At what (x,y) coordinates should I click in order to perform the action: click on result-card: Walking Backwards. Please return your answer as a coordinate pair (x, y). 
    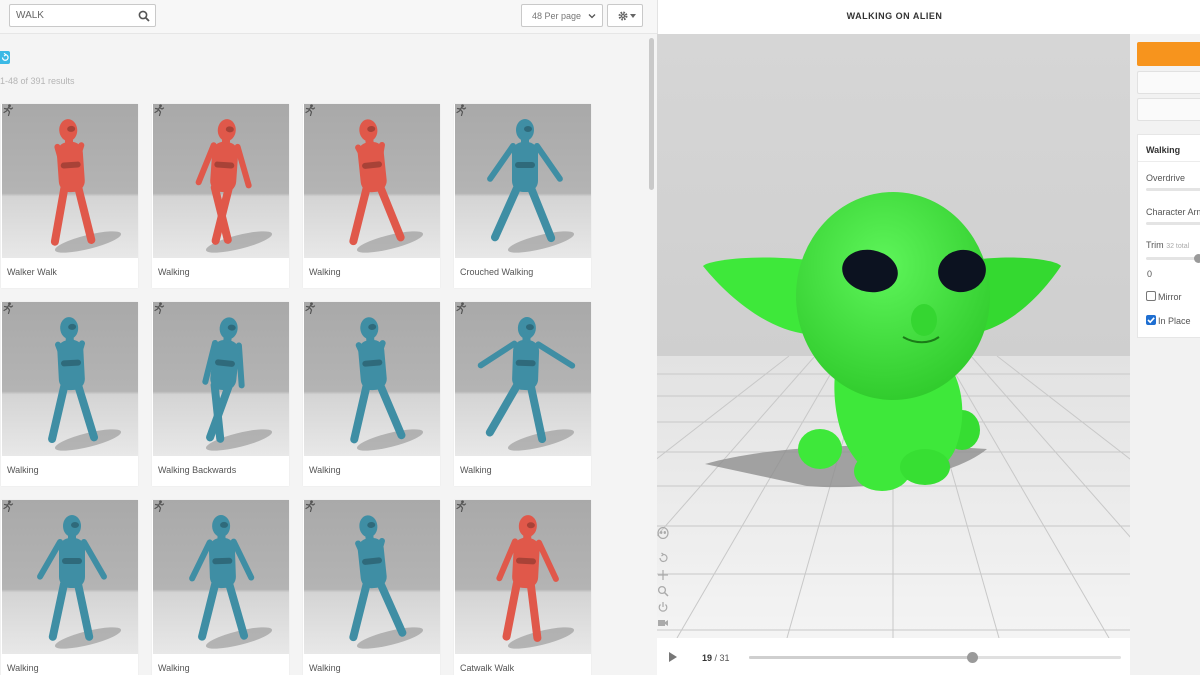
    Looking at the image, I should click on (220, 394).